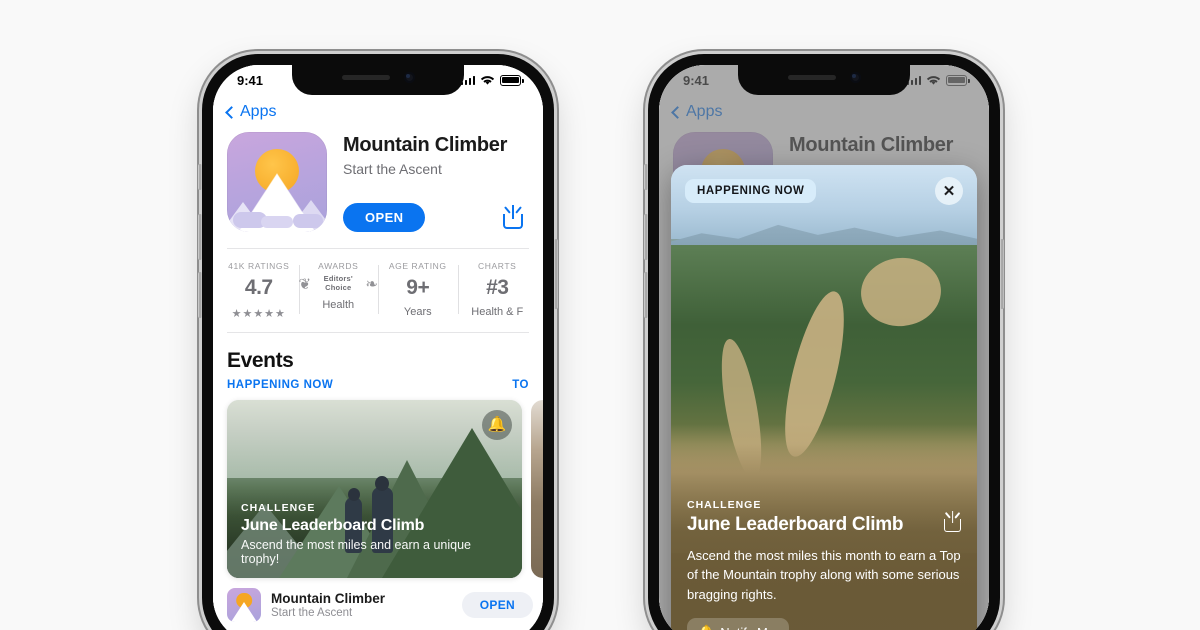 The image size is (1200, 630). What do you see at coordinates (497, 287) in the screenshot?
I see `stat-value: #3` at bounding box center [497, 287].